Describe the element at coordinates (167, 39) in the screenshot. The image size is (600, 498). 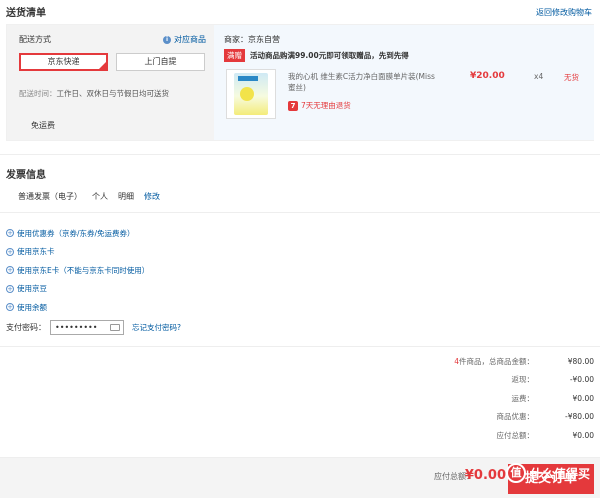
I see `info-icon: i` at that location.